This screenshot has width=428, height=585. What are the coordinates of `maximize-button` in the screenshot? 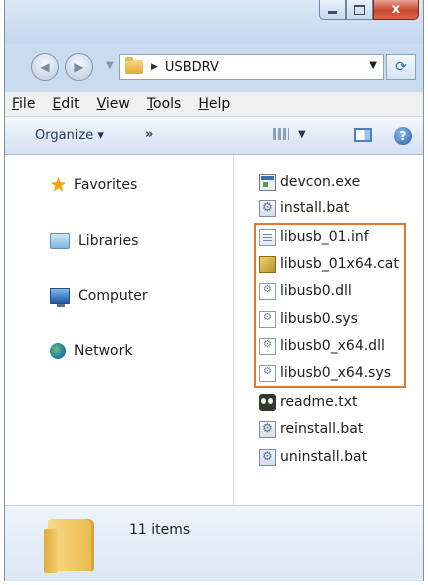 It's located at (359, 10).